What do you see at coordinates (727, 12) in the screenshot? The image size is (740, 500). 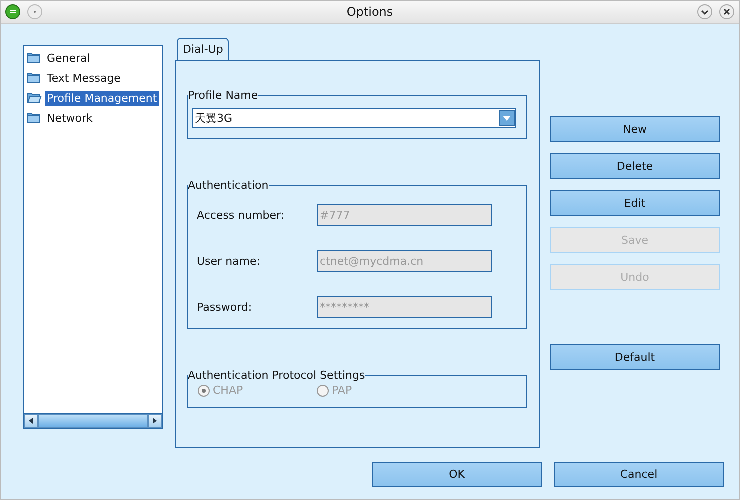 I see `close-button` at bounding box center [727, 12].